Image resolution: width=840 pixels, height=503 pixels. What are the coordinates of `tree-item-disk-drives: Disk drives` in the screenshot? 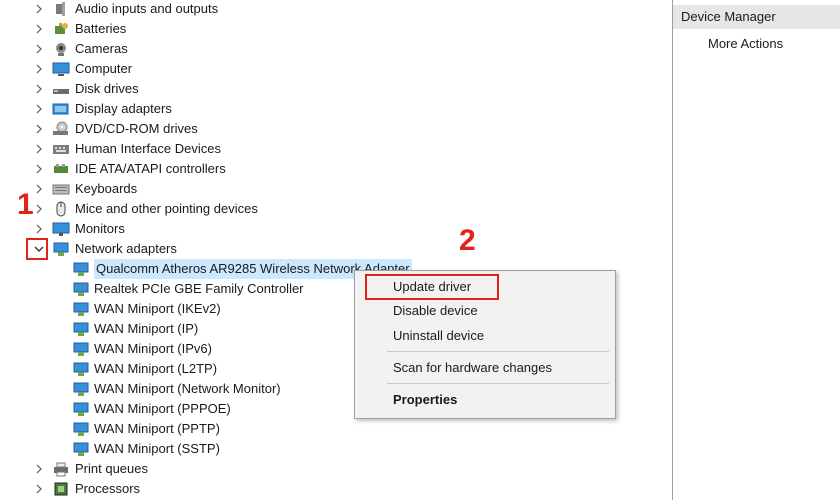 It's located at (86, 89).